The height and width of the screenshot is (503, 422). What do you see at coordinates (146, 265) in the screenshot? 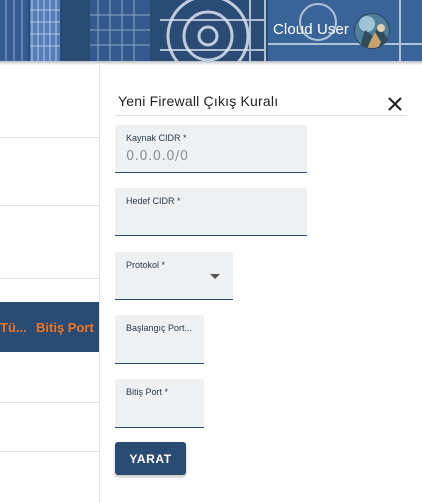
I see `protocol-label: Protokol *` at bounding box center [146, 265].